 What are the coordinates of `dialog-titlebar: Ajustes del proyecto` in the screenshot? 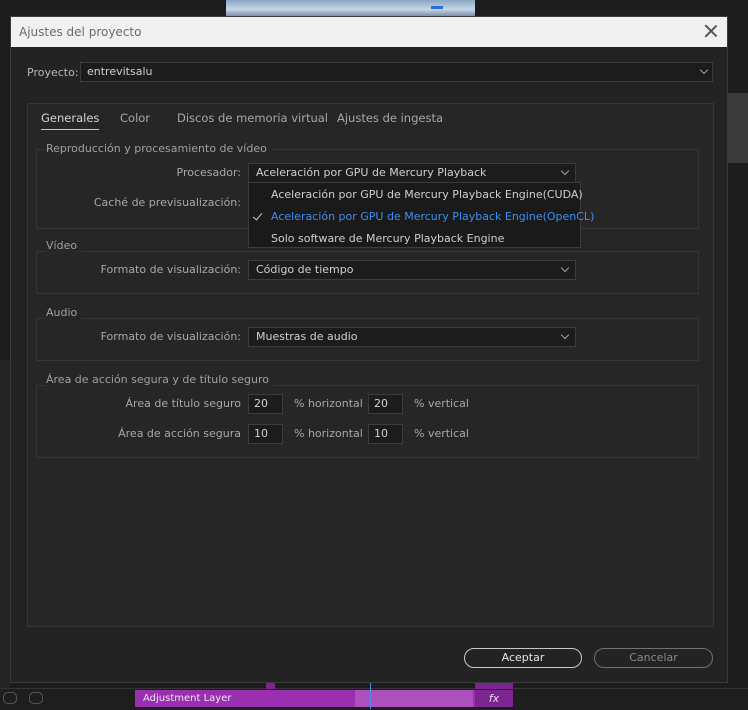 It's located at (369, 32).